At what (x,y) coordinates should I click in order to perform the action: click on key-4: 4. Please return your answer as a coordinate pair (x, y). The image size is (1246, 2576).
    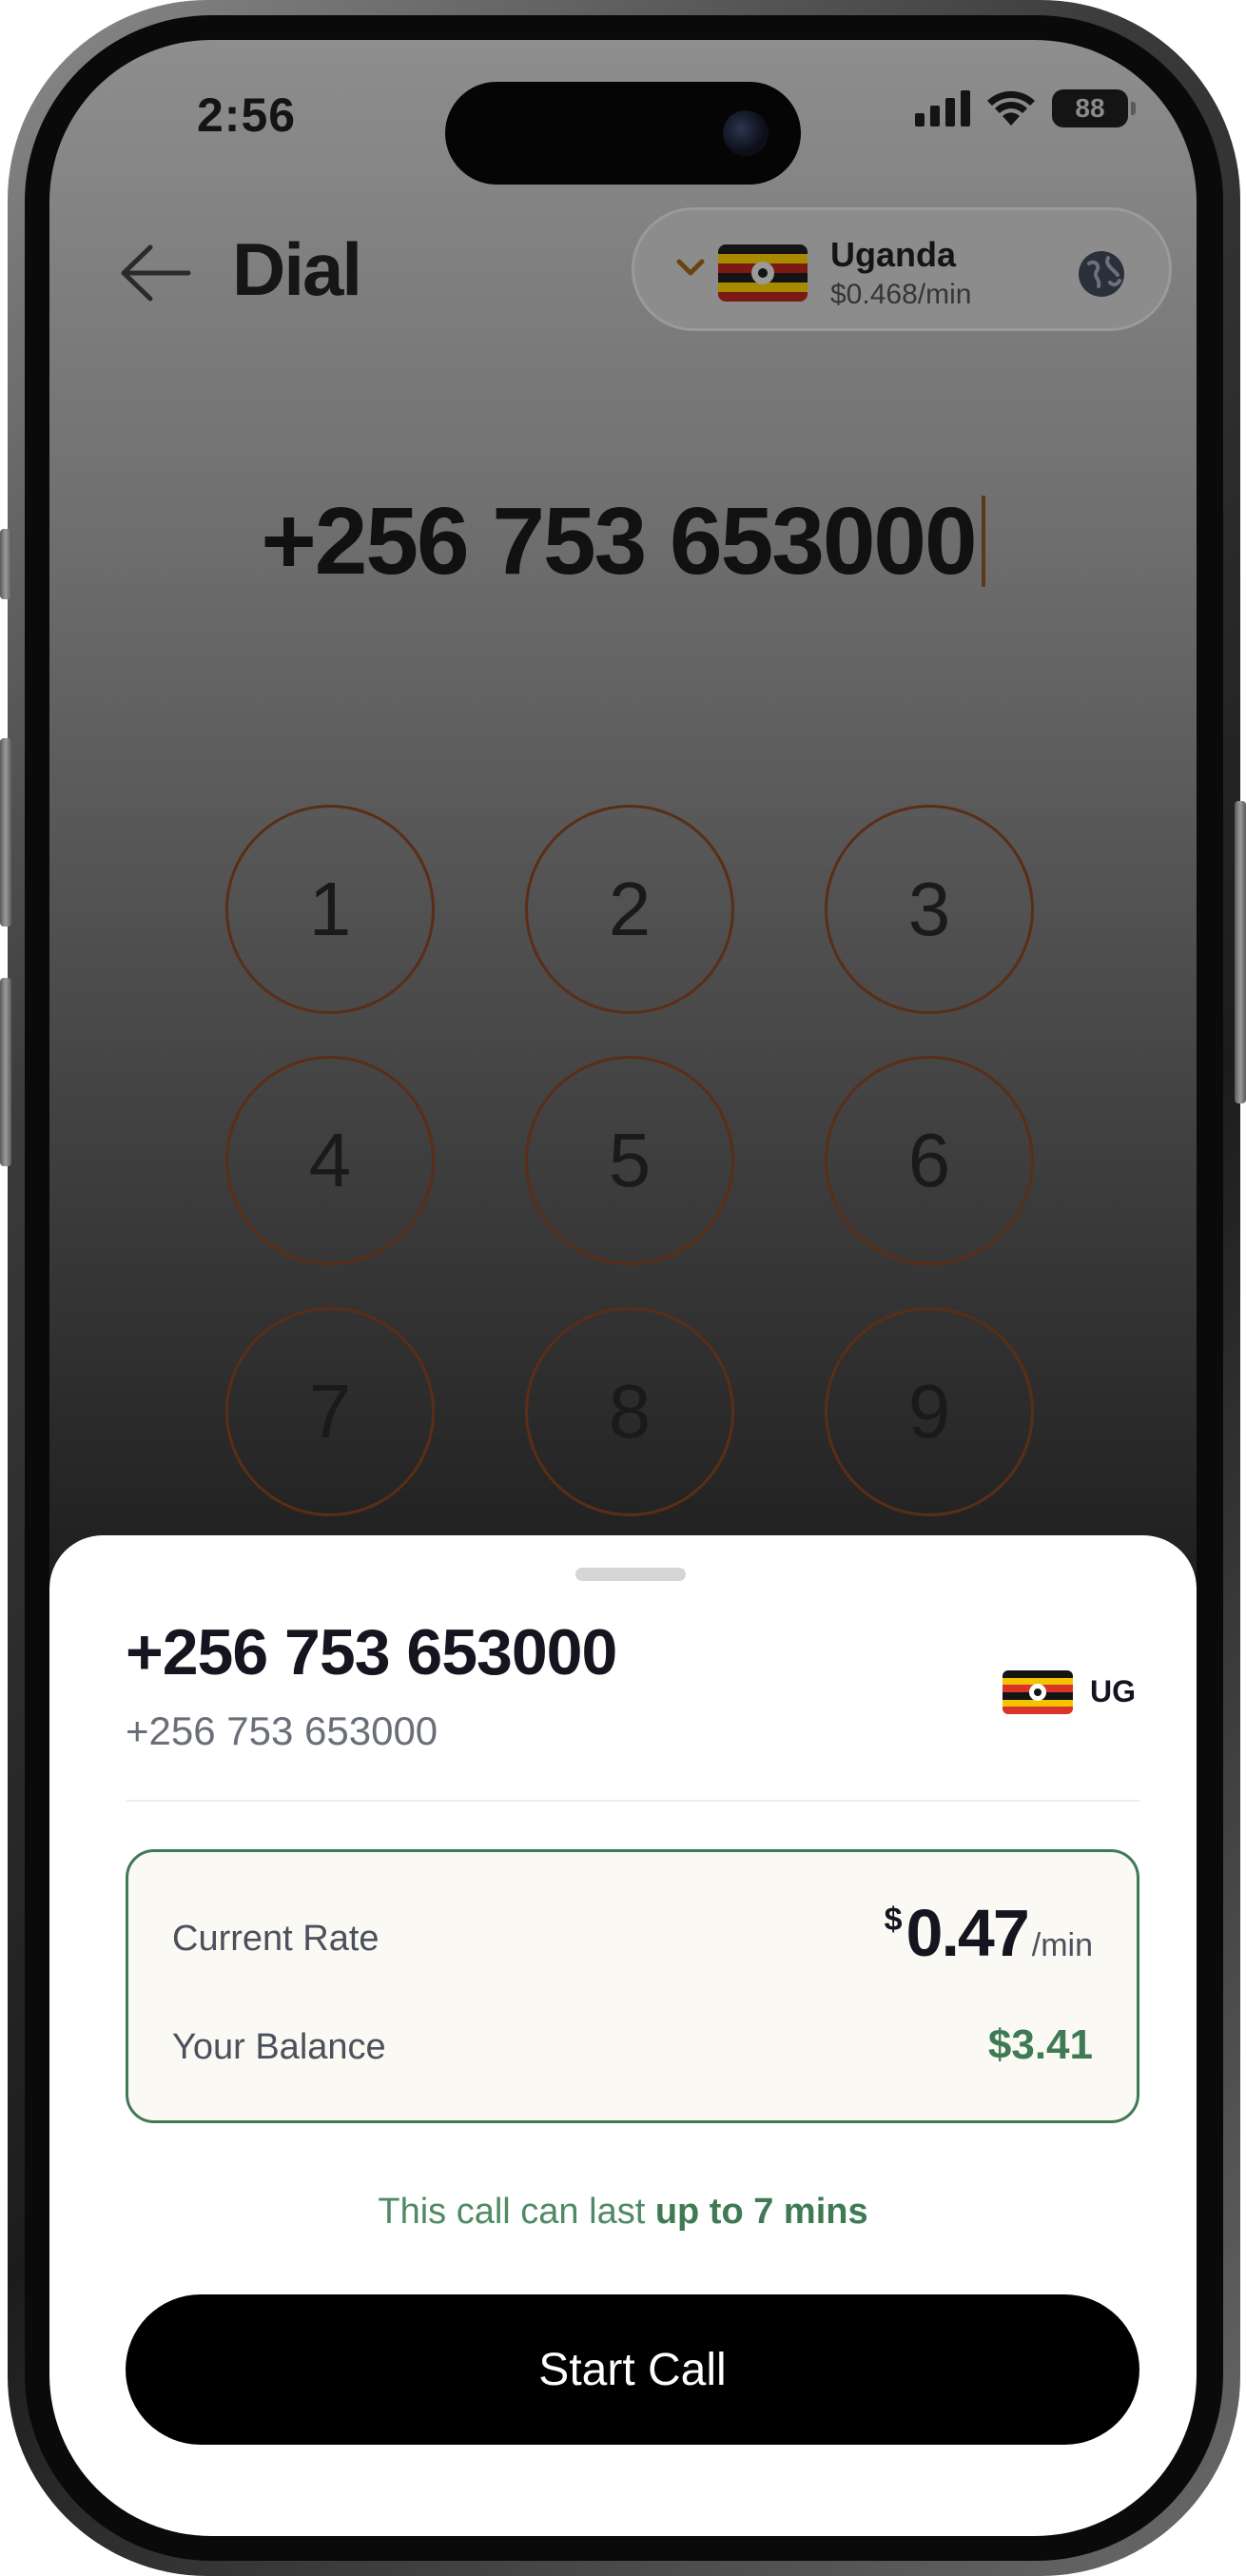
    Looking at the image, I should click on (330, 1160).